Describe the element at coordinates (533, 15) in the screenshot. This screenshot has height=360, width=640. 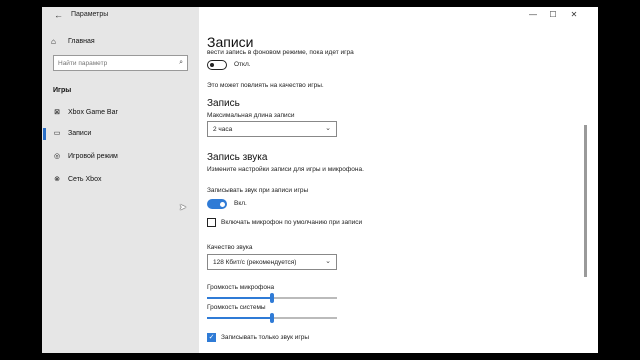
I see `minimize-button: —` at that location.